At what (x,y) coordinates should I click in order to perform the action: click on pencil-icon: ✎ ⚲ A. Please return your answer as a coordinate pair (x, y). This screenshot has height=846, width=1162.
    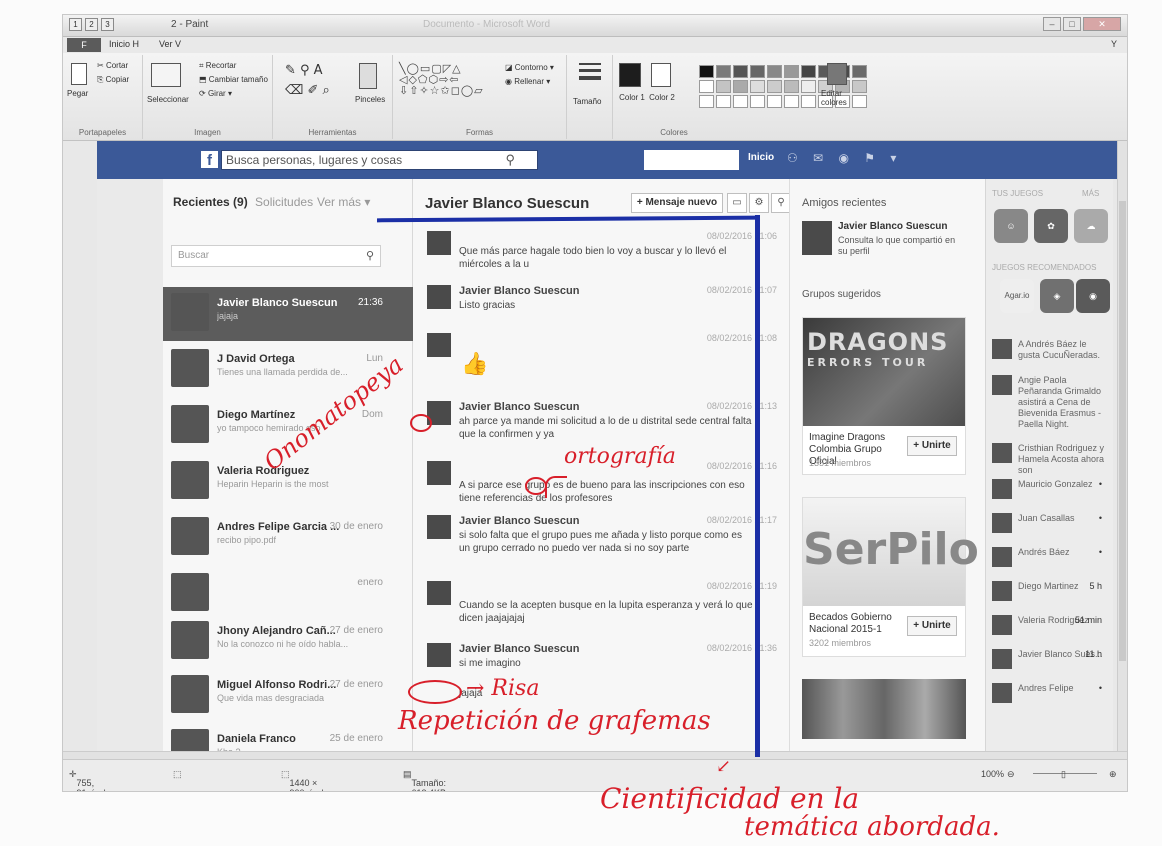
    Looking at the image, I should click on (304, 70).